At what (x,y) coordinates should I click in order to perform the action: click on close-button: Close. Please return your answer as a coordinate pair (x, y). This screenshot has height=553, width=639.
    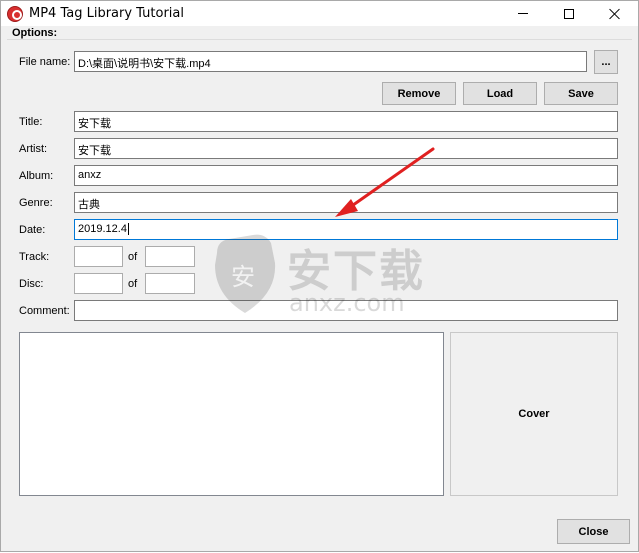
    Looking at the image, I should click on (593, 531).